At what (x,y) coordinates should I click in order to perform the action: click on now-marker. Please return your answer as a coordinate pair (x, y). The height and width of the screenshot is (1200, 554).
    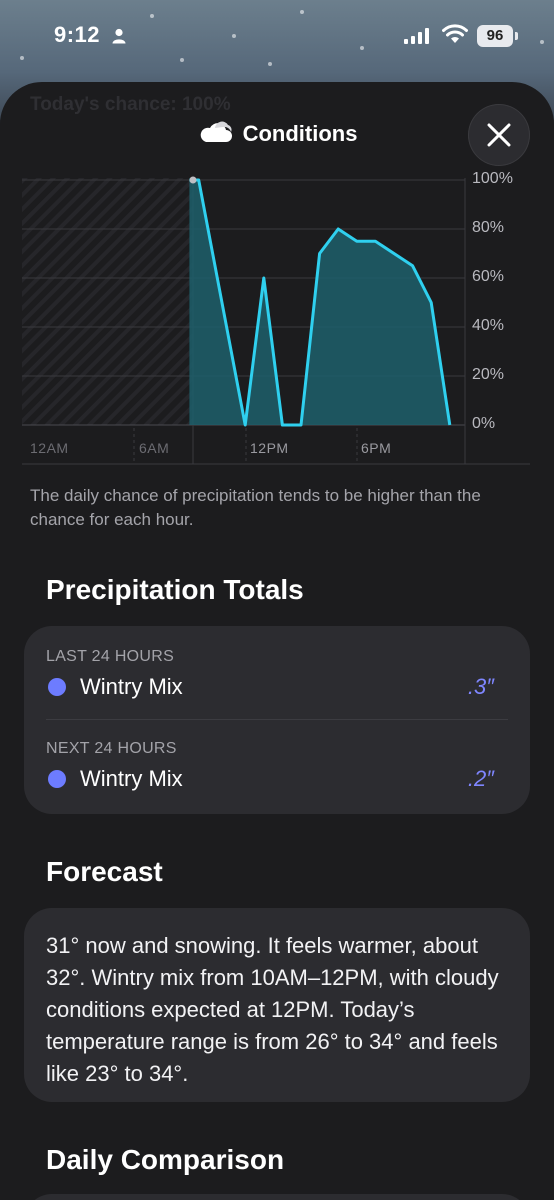
    Looking at the image, I should click on (193, 180).